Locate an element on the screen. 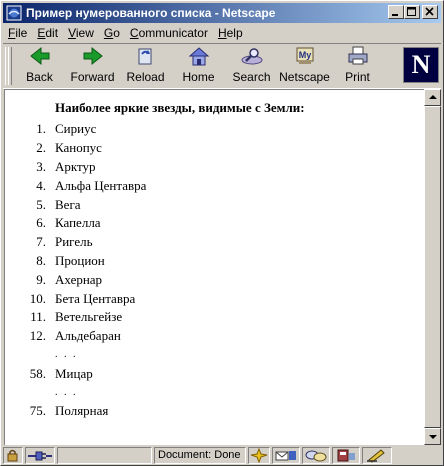  list-item-number: 8. is located at coordinates (41, 260).